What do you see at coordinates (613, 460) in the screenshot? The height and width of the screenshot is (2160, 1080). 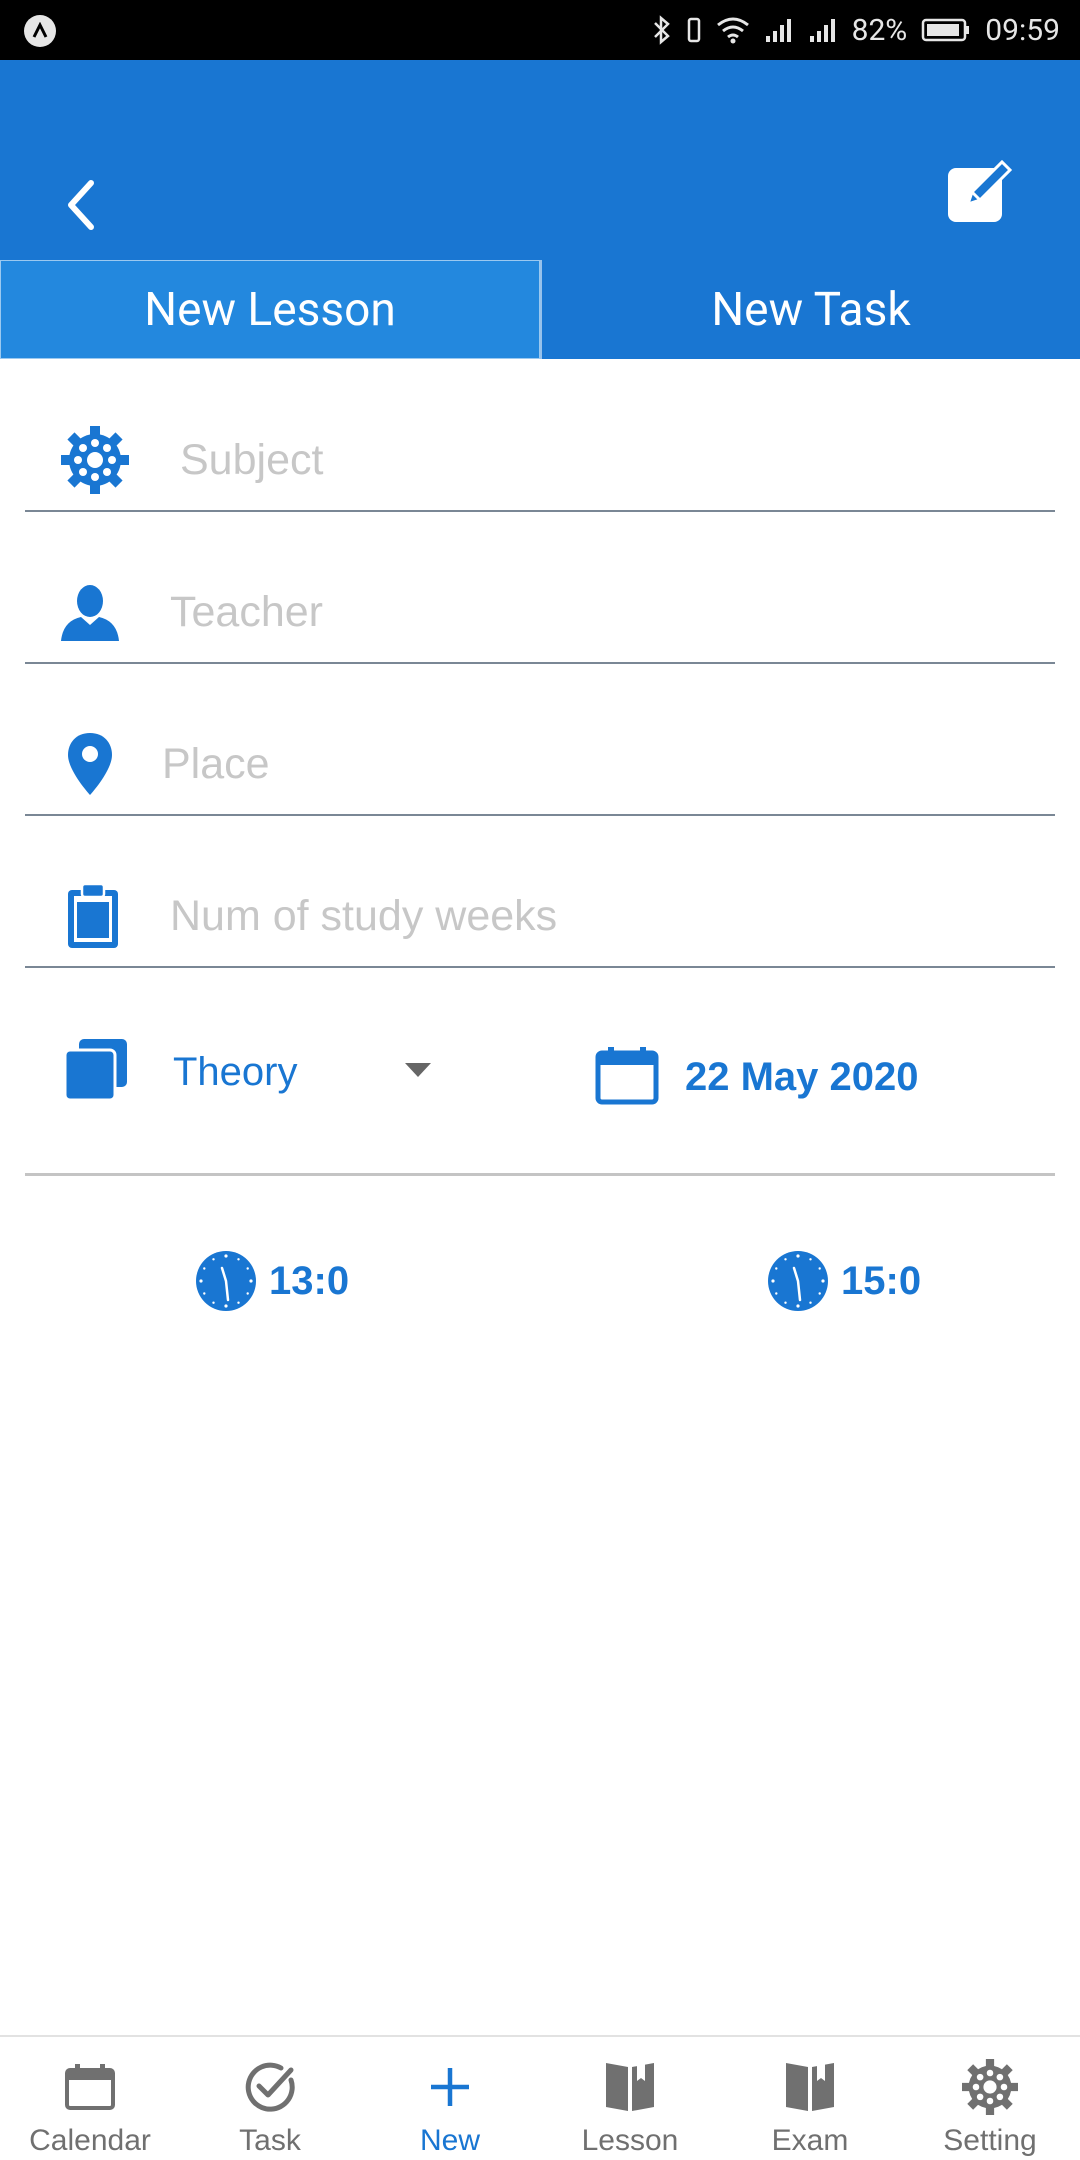 I see `subject-input` at bounding box center [613, 460].